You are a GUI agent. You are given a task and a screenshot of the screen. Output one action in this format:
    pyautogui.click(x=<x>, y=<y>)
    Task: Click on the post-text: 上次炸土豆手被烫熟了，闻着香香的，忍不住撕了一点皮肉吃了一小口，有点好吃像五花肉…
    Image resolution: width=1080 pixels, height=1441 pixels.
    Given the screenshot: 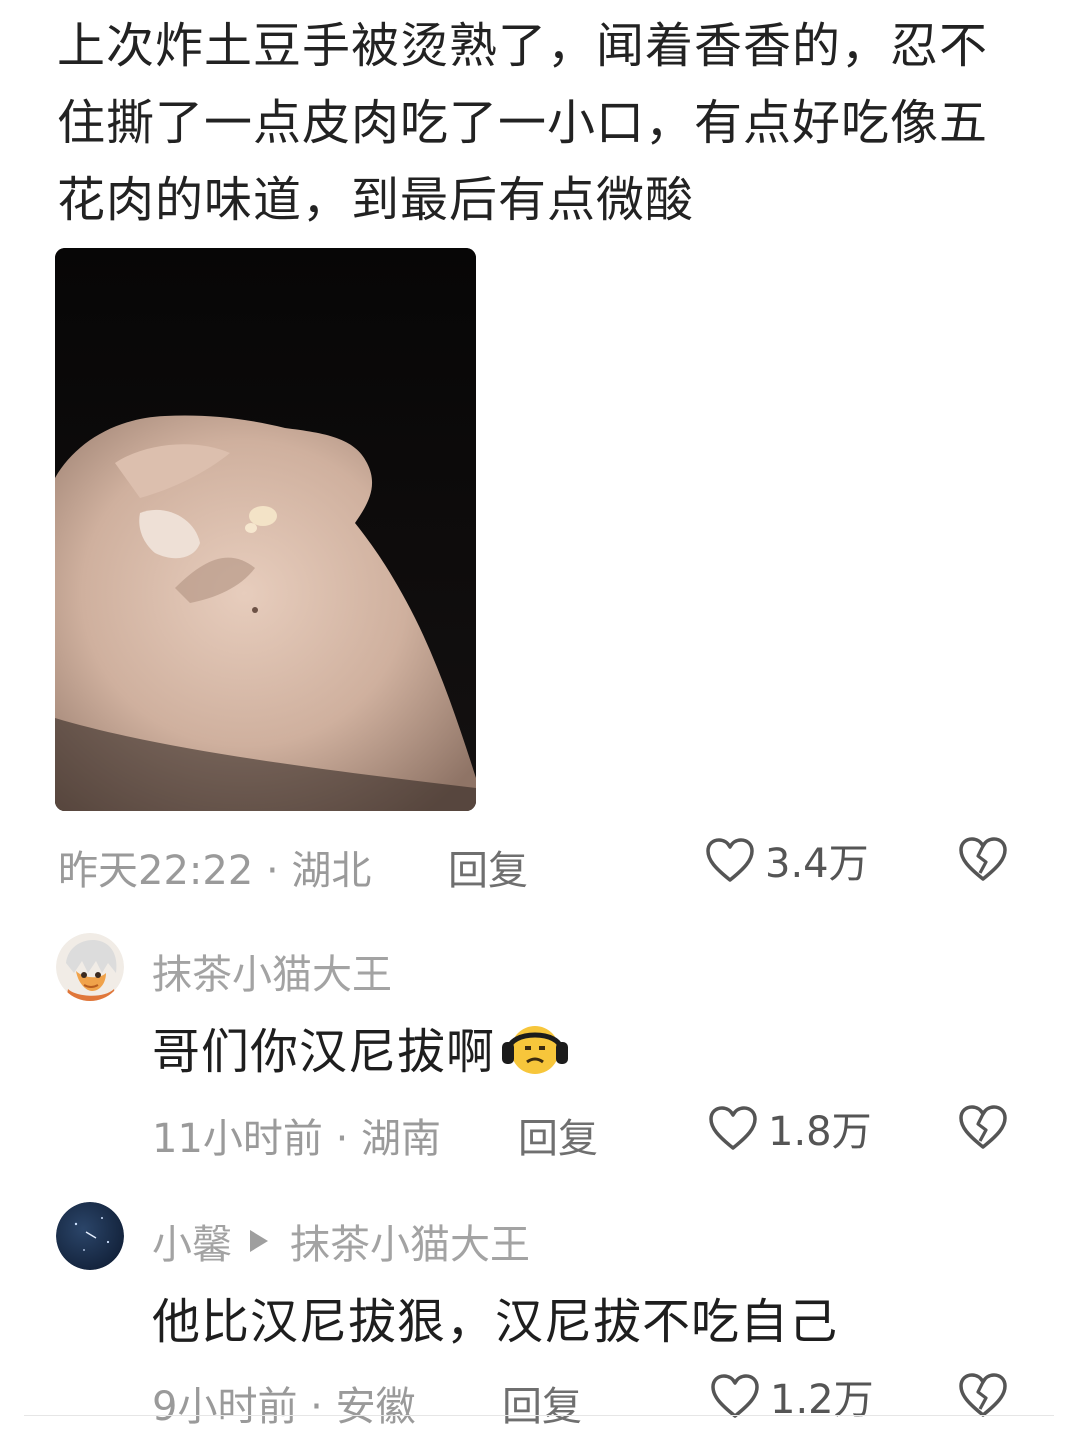 What is the action you would take?
    pyautogui.click(x=523, y=123)
    